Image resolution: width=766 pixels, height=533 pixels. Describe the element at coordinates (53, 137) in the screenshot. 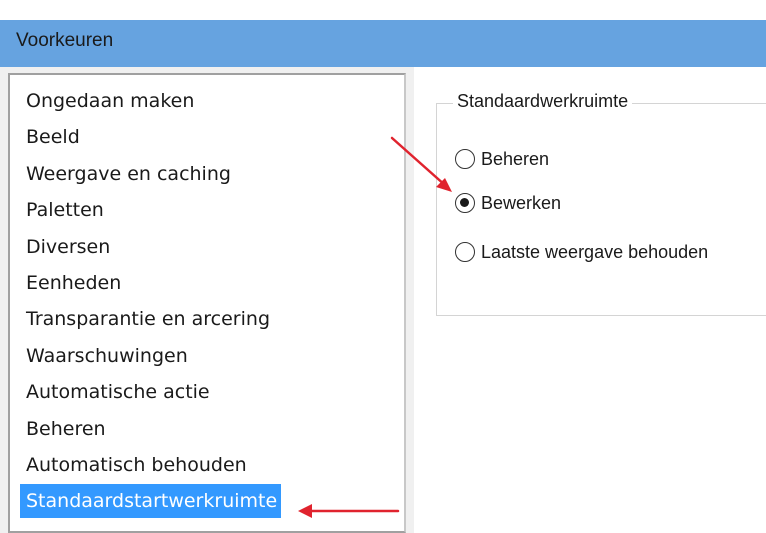

I see `category-item-label: Beeld` at that location.